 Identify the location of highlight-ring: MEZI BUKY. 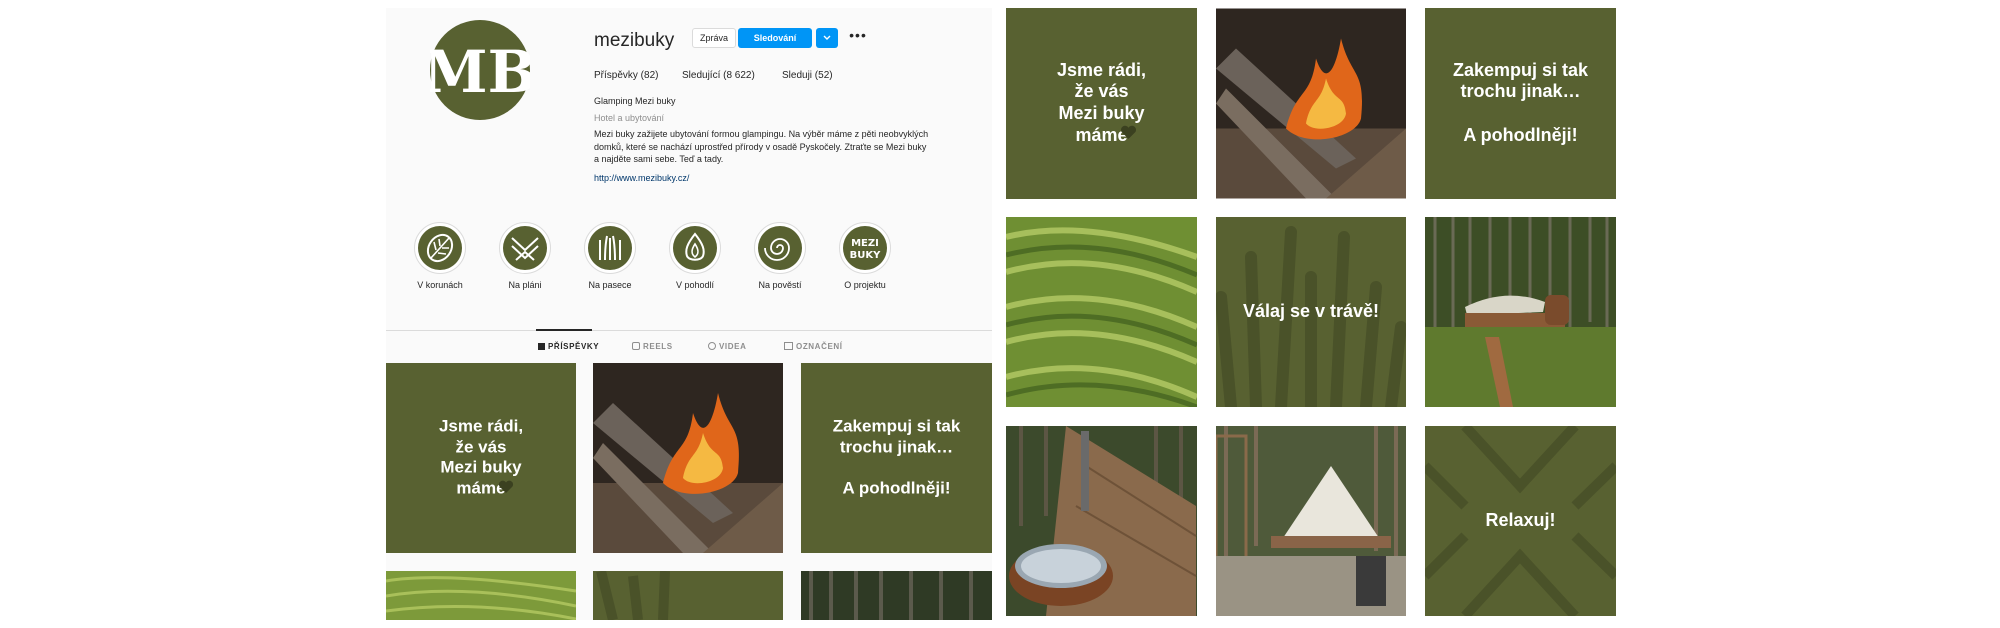
(865, 248).